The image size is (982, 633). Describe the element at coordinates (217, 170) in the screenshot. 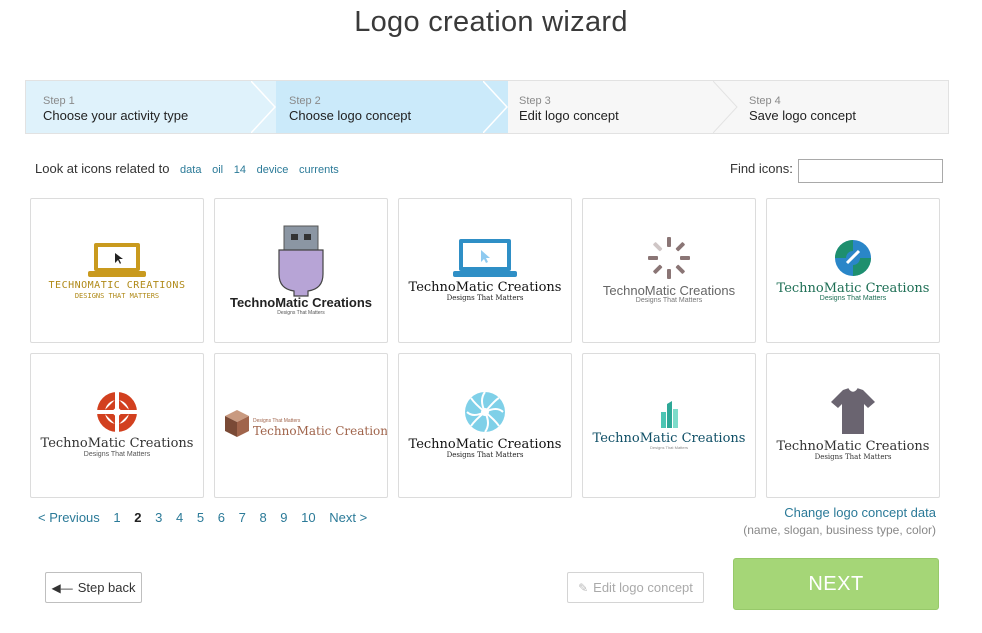

I see `tag-link: oil` at that location.